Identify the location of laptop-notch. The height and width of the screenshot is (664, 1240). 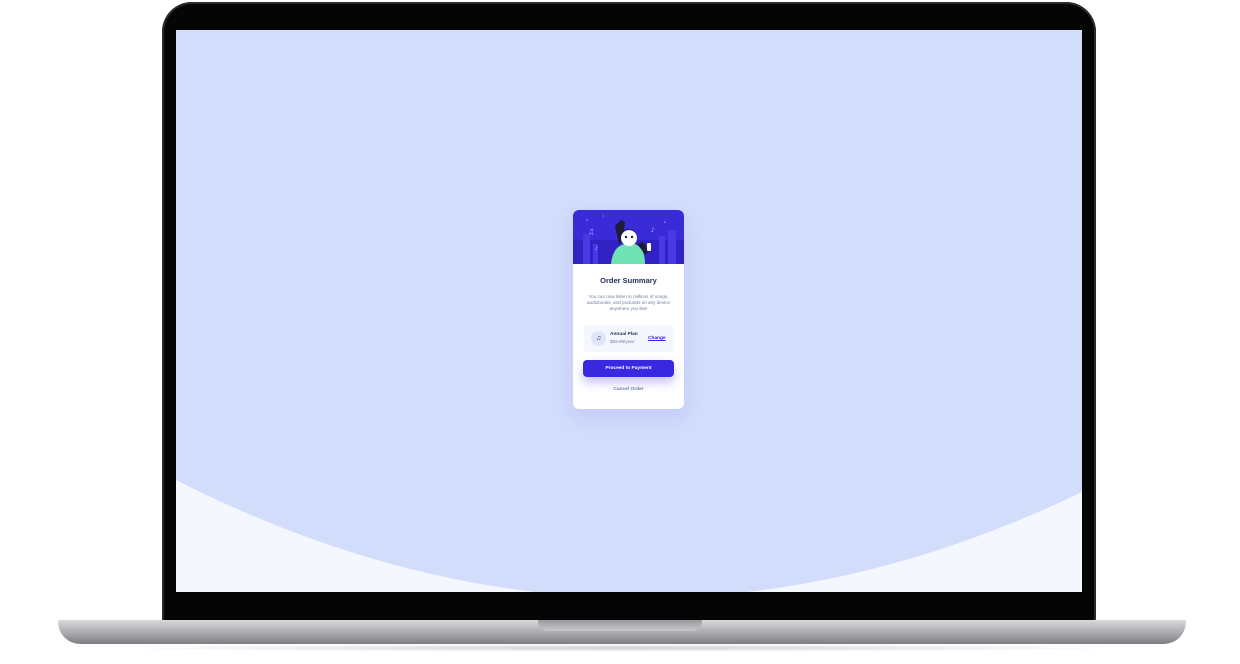
(620, 625).